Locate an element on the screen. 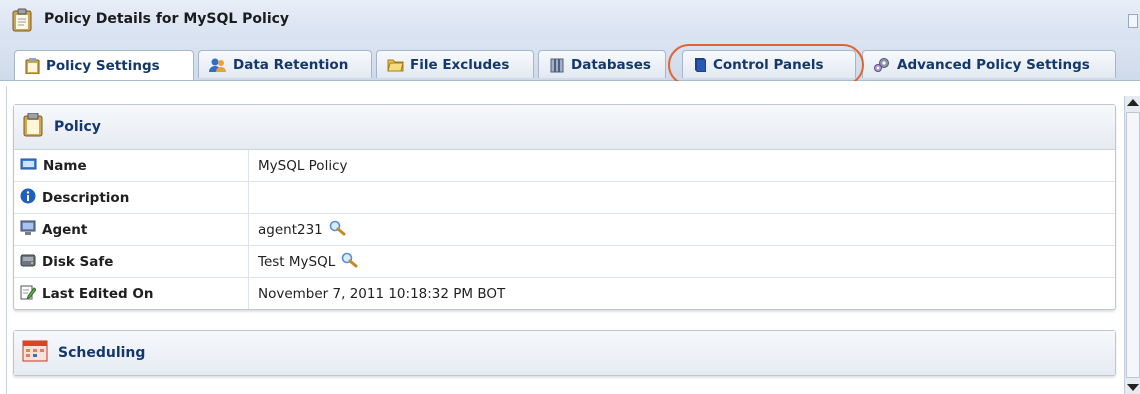 The image size is (1140, 394). tab-label: Advanced Policy Settings is located at coordinates (993, 64).